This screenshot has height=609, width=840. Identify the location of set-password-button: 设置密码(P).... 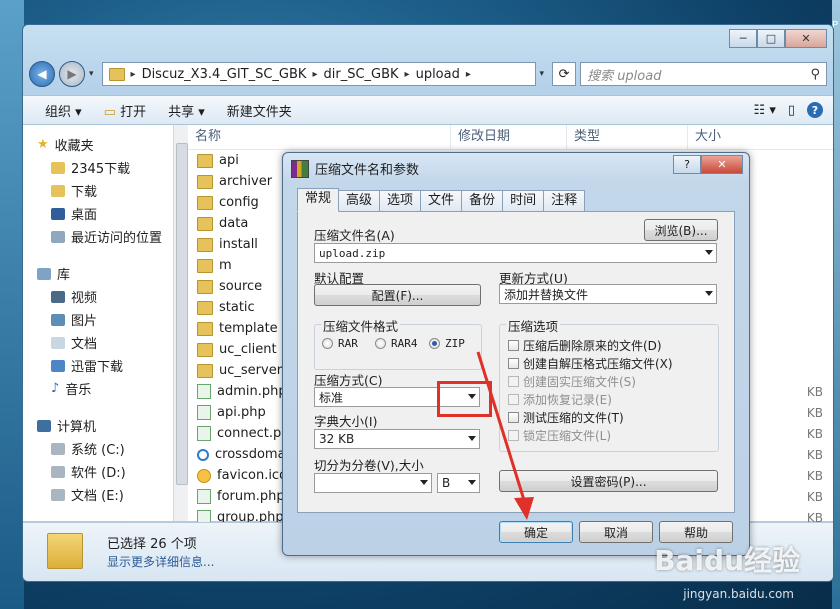
(608, 481).